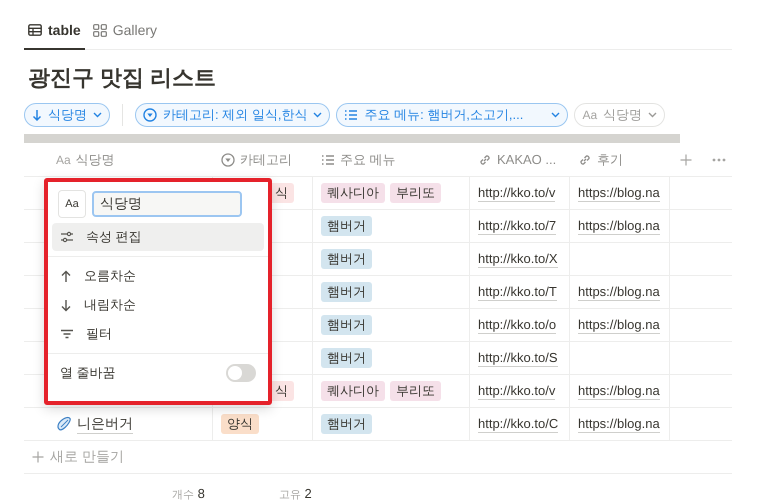  Describe the element at coordinates (518, 424) in the screenshot. I see `url-link: http://kko.to/C` at that location.